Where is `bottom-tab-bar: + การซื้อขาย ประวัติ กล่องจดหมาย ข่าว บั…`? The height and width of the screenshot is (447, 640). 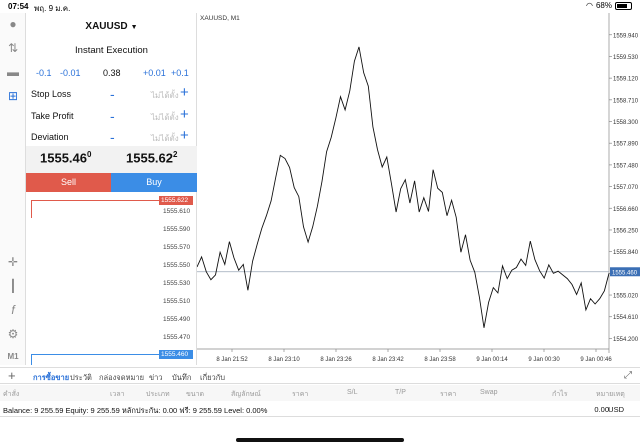 bottom-tab-bar: + การซื้อขาย ประวัติ กล่องจดหมาย ข่าว บั… is located at coordinates (320, 377).